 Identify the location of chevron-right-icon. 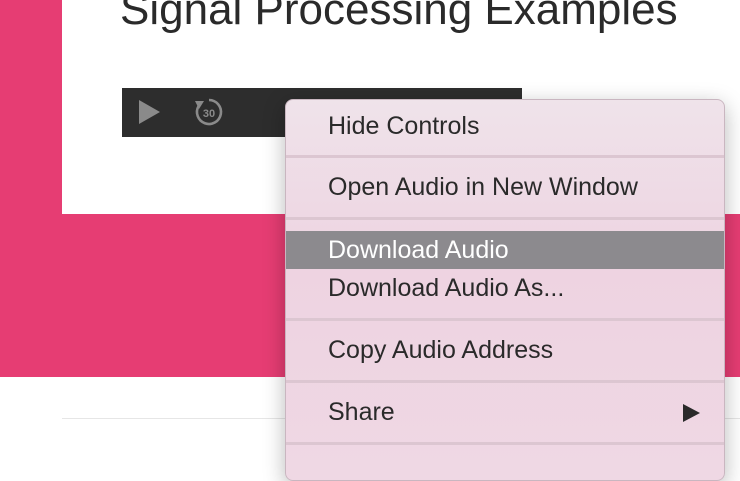
(691, 413).